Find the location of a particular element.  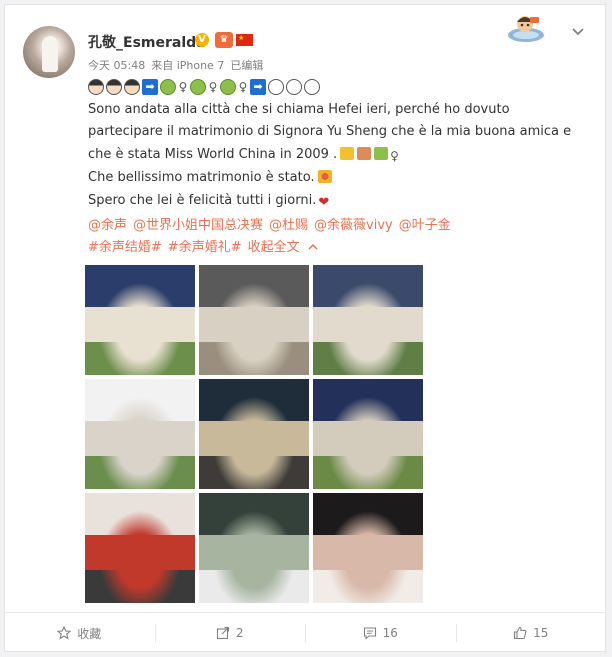

emoji-row: ➡ ♀ ♀ ♀ ➡ is located at coordinates (204, 87).